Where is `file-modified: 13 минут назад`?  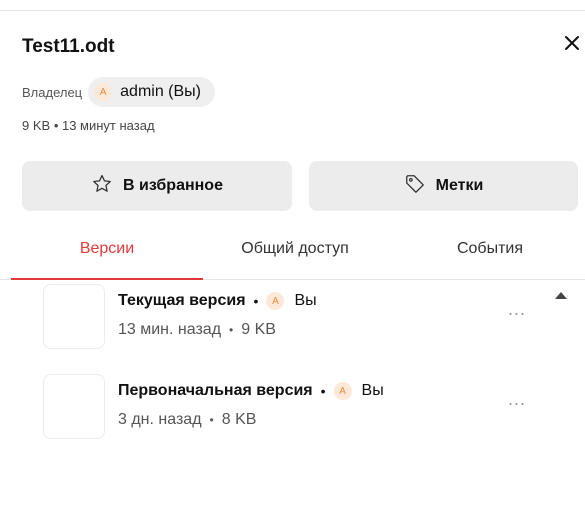
file-modified: 13 минут назад is located at coordinates (108, 125).